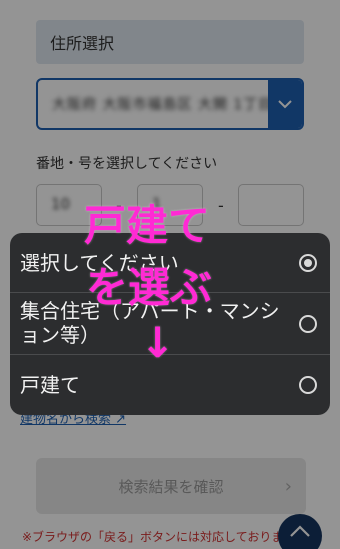 The height and width of the screenshot is (549, 340). I want to click on annotation-line-1: 戸建て, so click(147, 225).